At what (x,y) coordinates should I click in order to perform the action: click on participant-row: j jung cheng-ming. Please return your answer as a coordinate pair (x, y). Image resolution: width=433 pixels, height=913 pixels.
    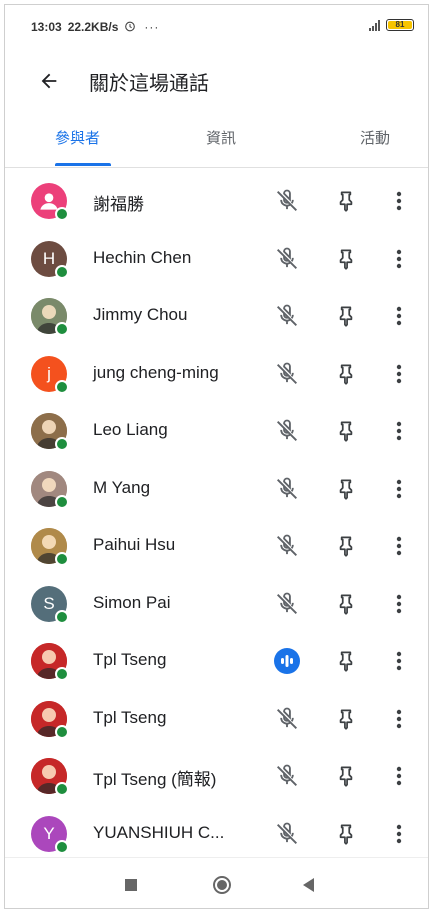
    Looking at the image, I should click on (216, 374).